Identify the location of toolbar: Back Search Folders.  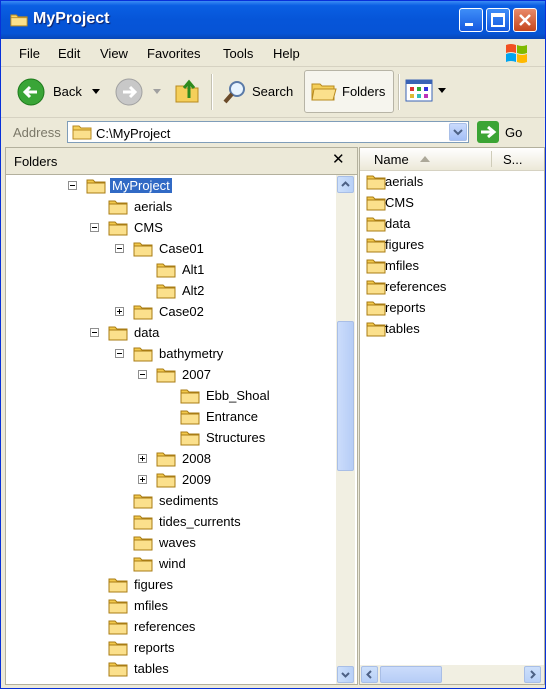
(273, 92).